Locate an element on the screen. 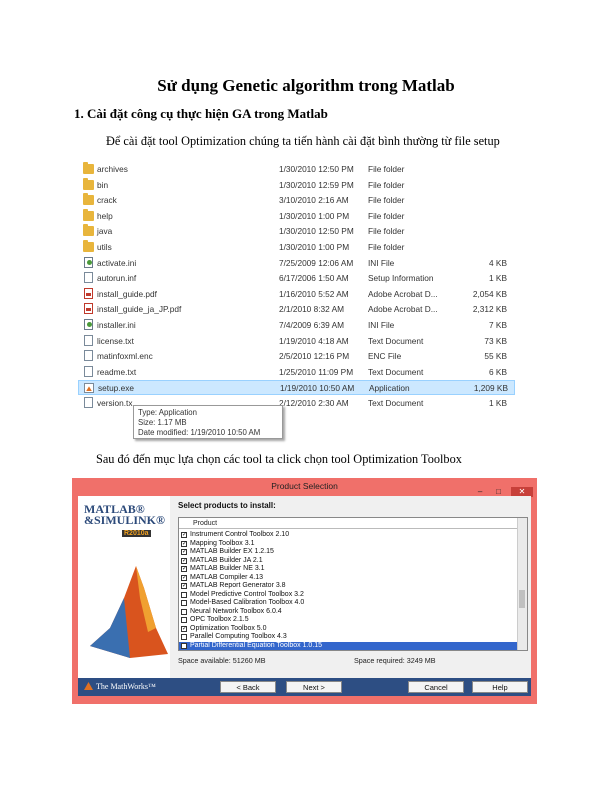  product-item: Model Predictive Control Toolbox 3.2 is located at coordinates (348, 595).